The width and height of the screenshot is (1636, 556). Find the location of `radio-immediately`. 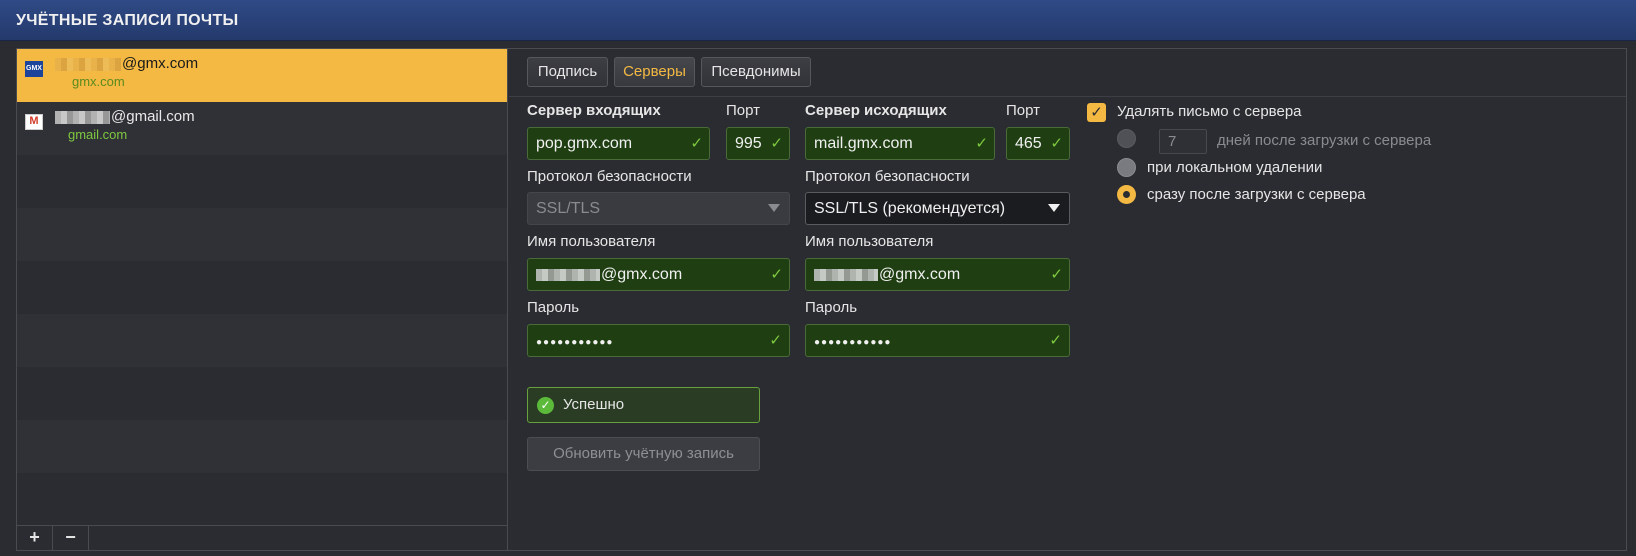

radio-immediately is located at coordinates (1126, 194).